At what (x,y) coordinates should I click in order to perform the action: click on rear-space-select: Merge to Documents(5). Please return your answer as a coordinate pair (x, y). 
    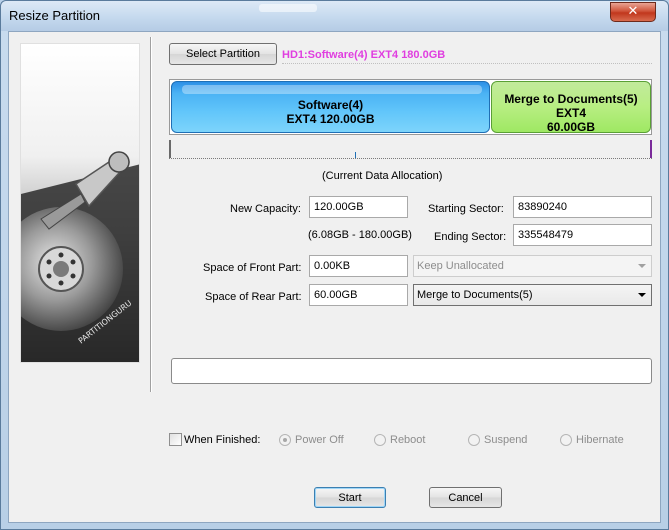
    Looking at the image, I should click on (532, 295).